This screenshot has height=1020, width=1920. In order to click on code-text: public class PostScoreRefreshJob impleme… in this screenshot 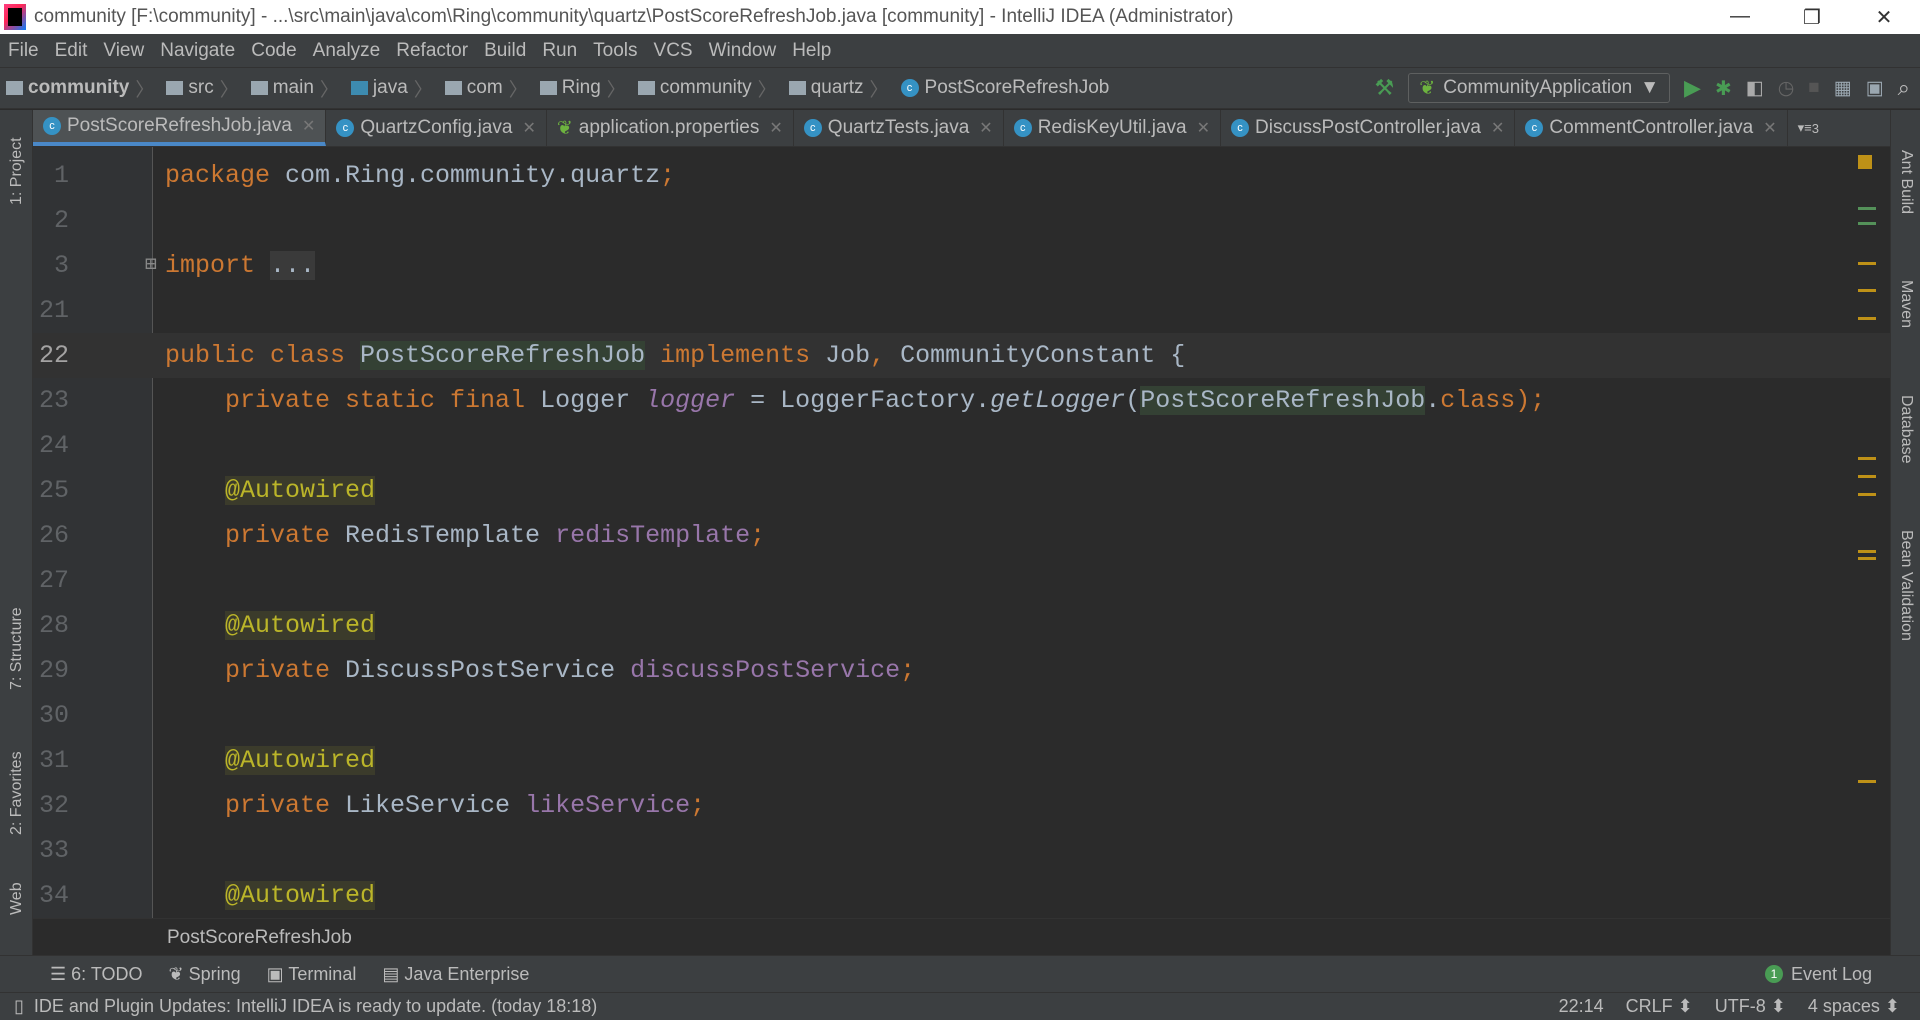, I will do `click(675, 355)`.